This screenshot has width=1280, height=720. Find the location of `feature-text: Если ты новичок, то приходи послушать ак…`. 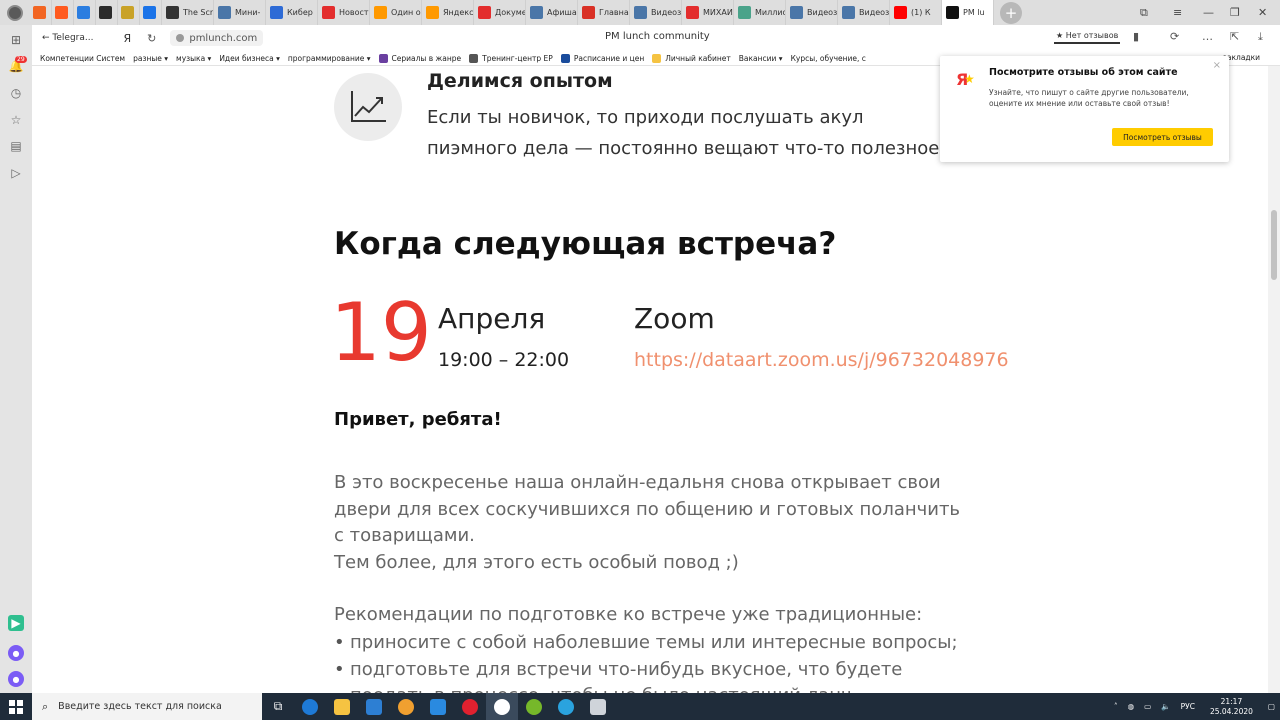

feature-text: Если ты новичок, то приходи послушать ак… is located at coordinates (686, 133).